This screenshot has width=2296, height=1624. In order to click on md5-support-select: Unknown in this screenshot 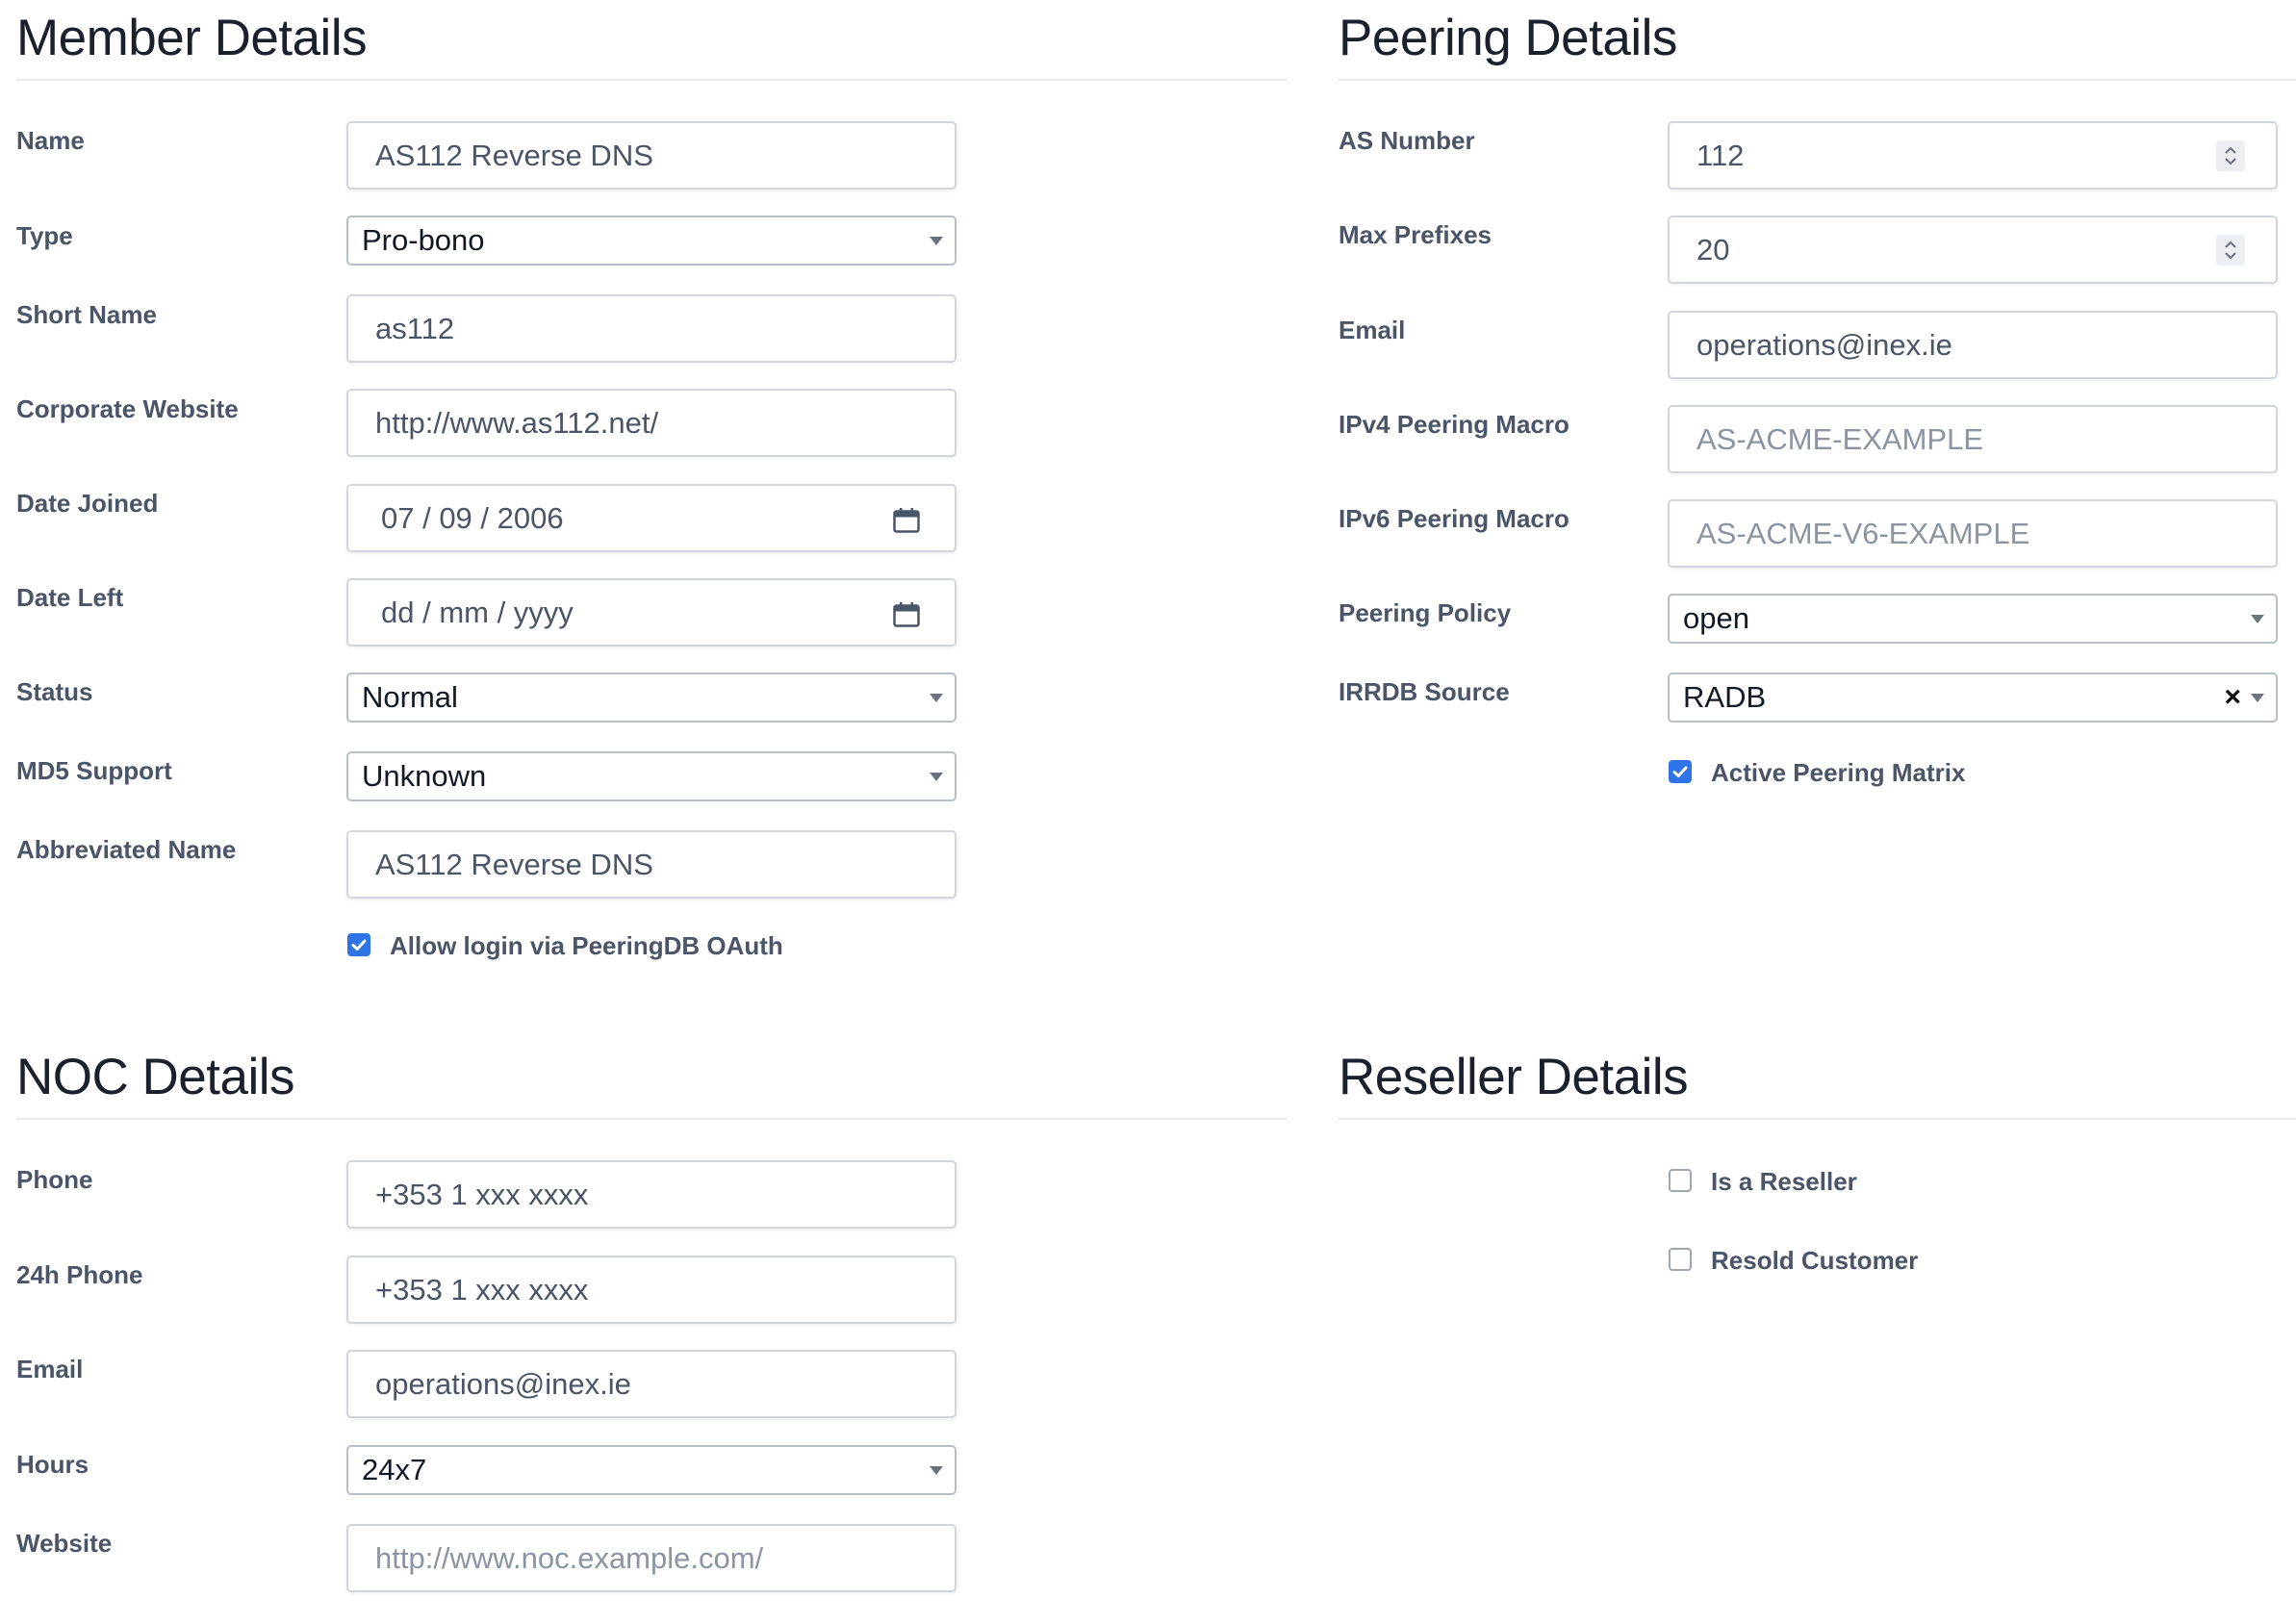, I will do `click(651, 776)`.